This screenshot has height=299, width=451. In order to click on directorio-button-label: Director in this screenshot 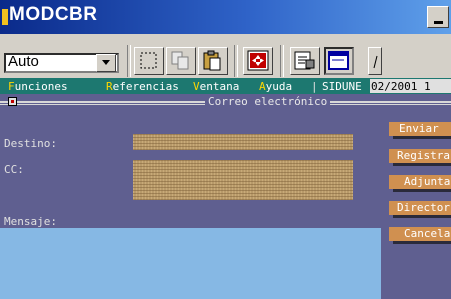, I will do `click(423, 207)`.